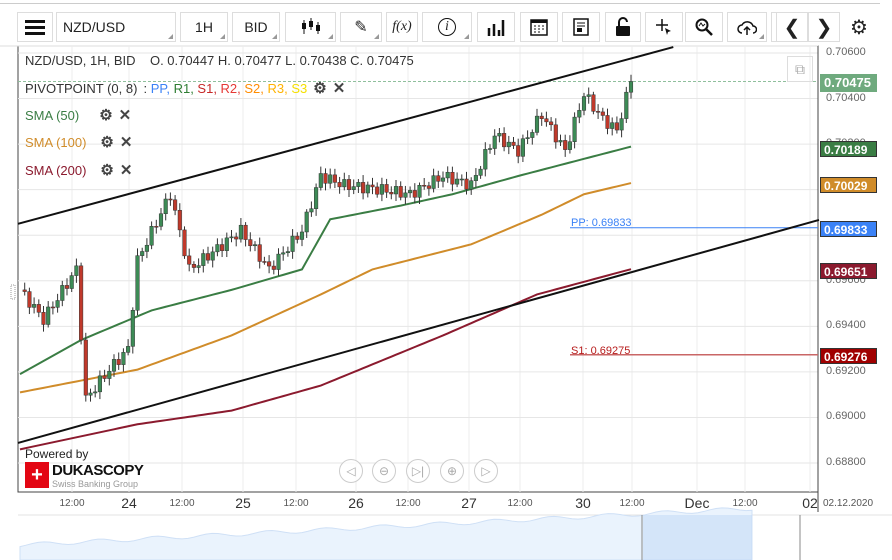  What do you see at coordinates (810, 503) in the screenshot?
I see `time-axis-label: 02` at bounding box center [810, 503].